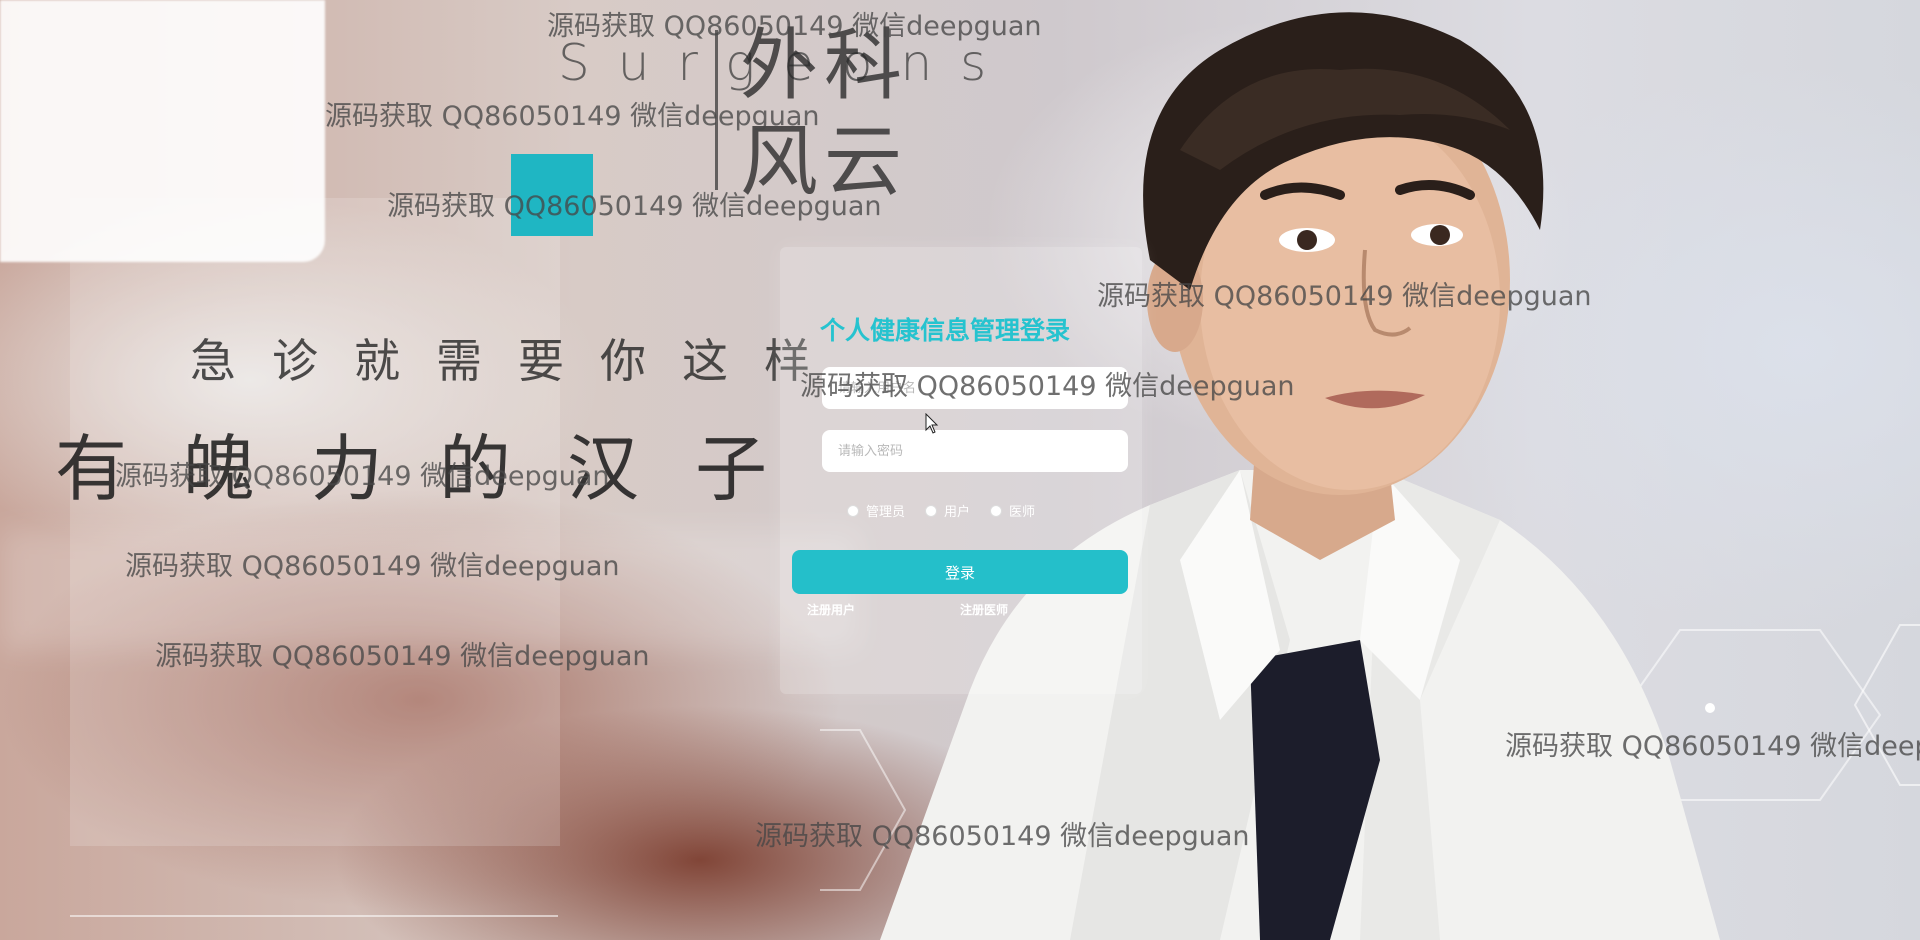 The image size is (1920, 940). What do you see at coordinates (824, 114) in the screenshot?
I see `brand-title: 外科 风云` at bounding box center [824, 114].